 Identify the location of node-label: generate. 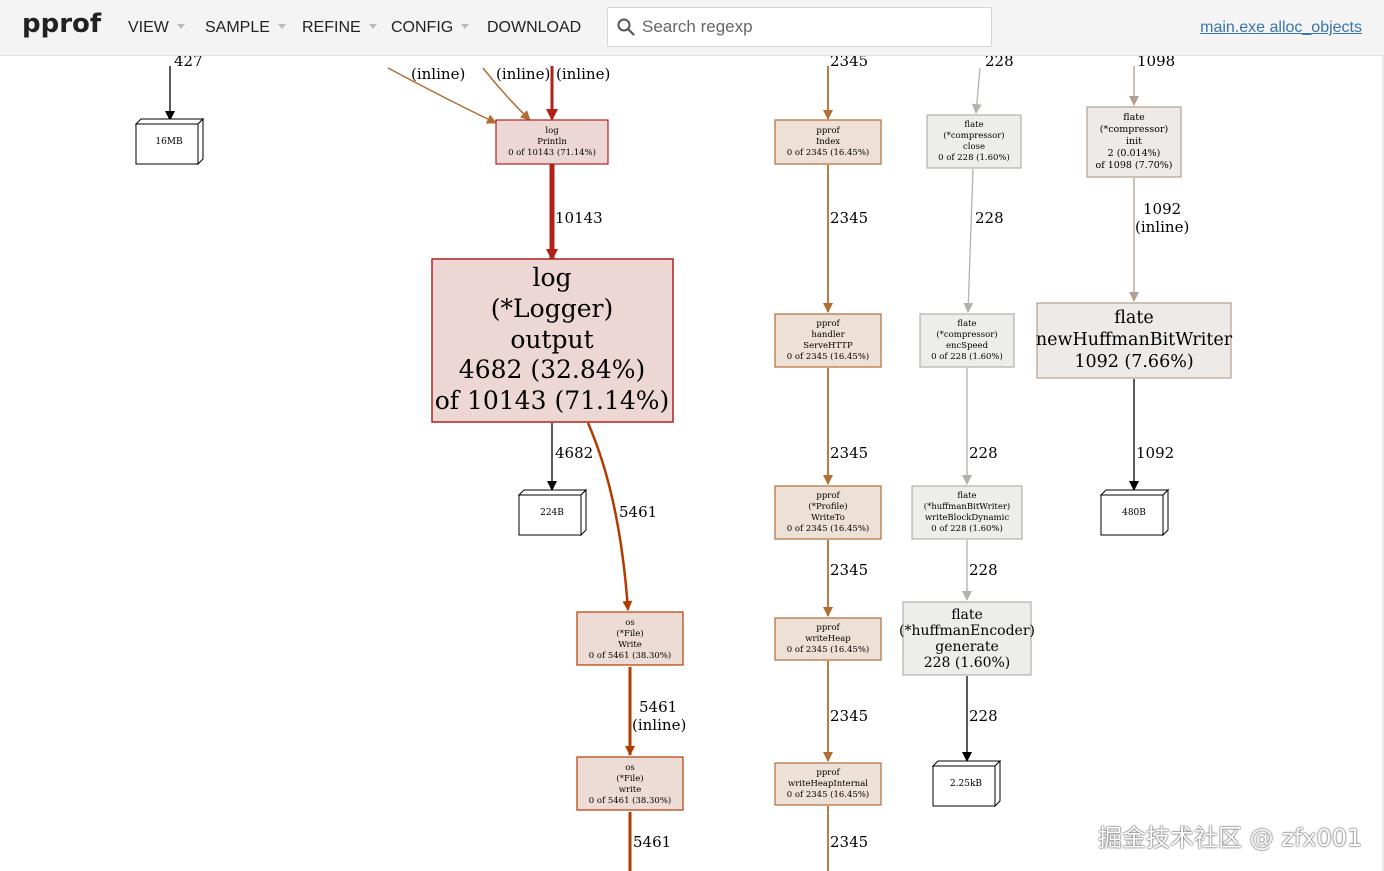
(967, 647).